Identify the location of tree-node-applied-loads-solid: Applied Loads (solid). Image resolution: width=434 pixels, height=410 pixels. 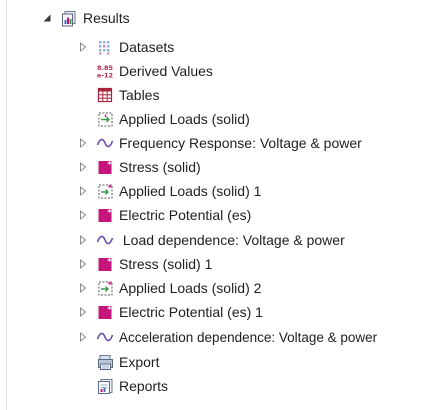
(163, 119).